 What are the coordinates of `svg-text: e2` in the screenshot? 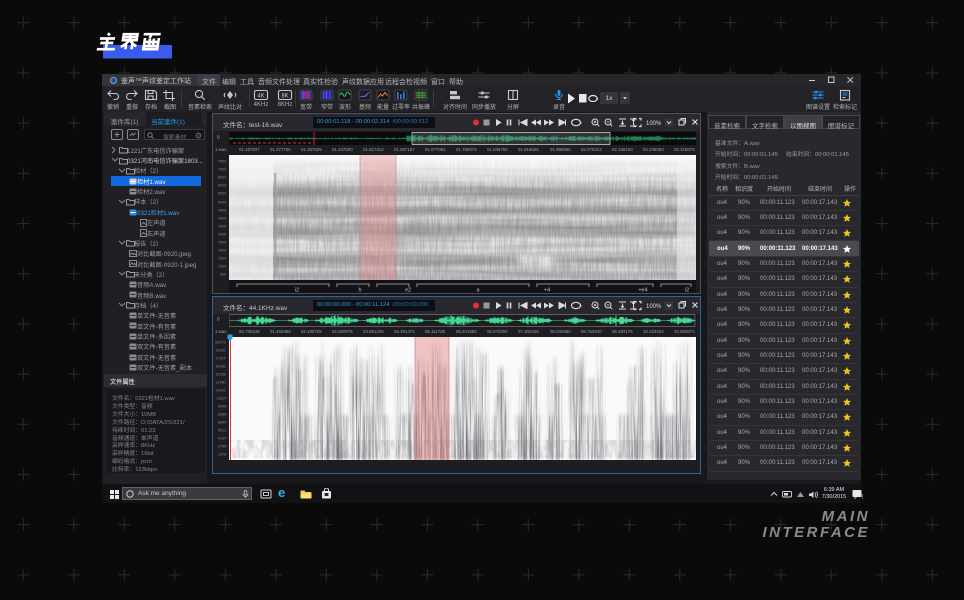 It's located at (408, 291).